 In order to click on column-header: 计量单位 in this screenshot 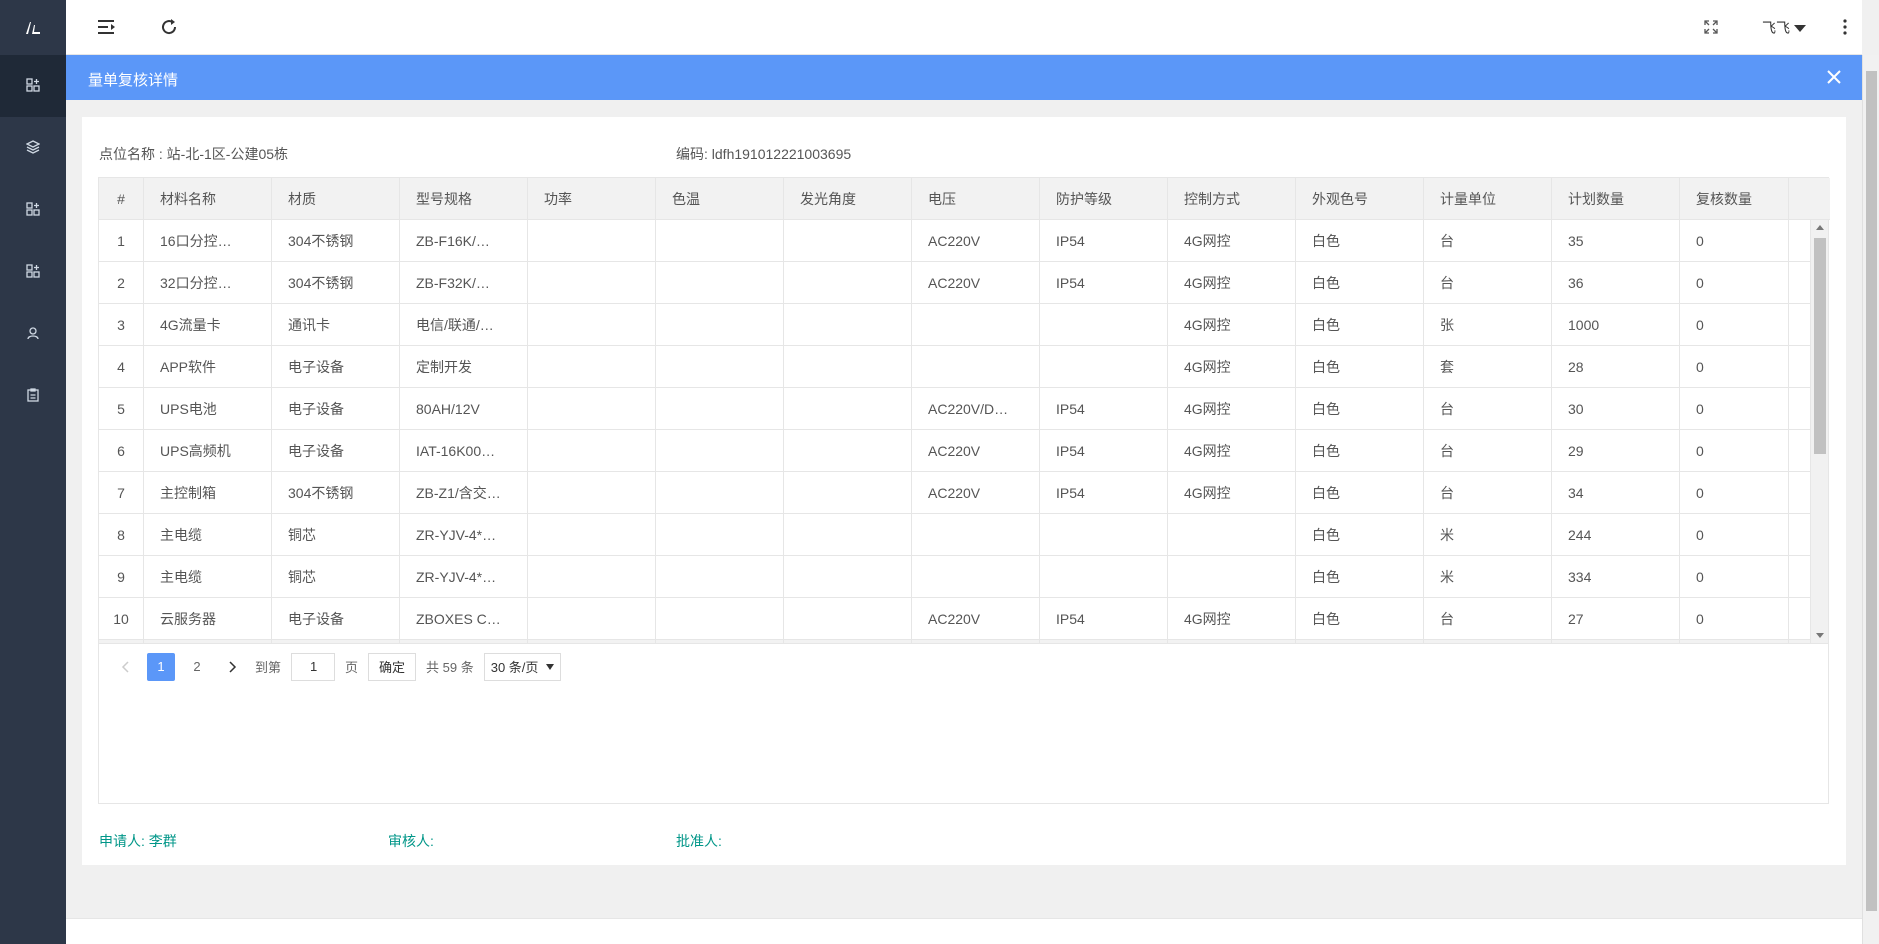, I will do `click(1488, 199)`.